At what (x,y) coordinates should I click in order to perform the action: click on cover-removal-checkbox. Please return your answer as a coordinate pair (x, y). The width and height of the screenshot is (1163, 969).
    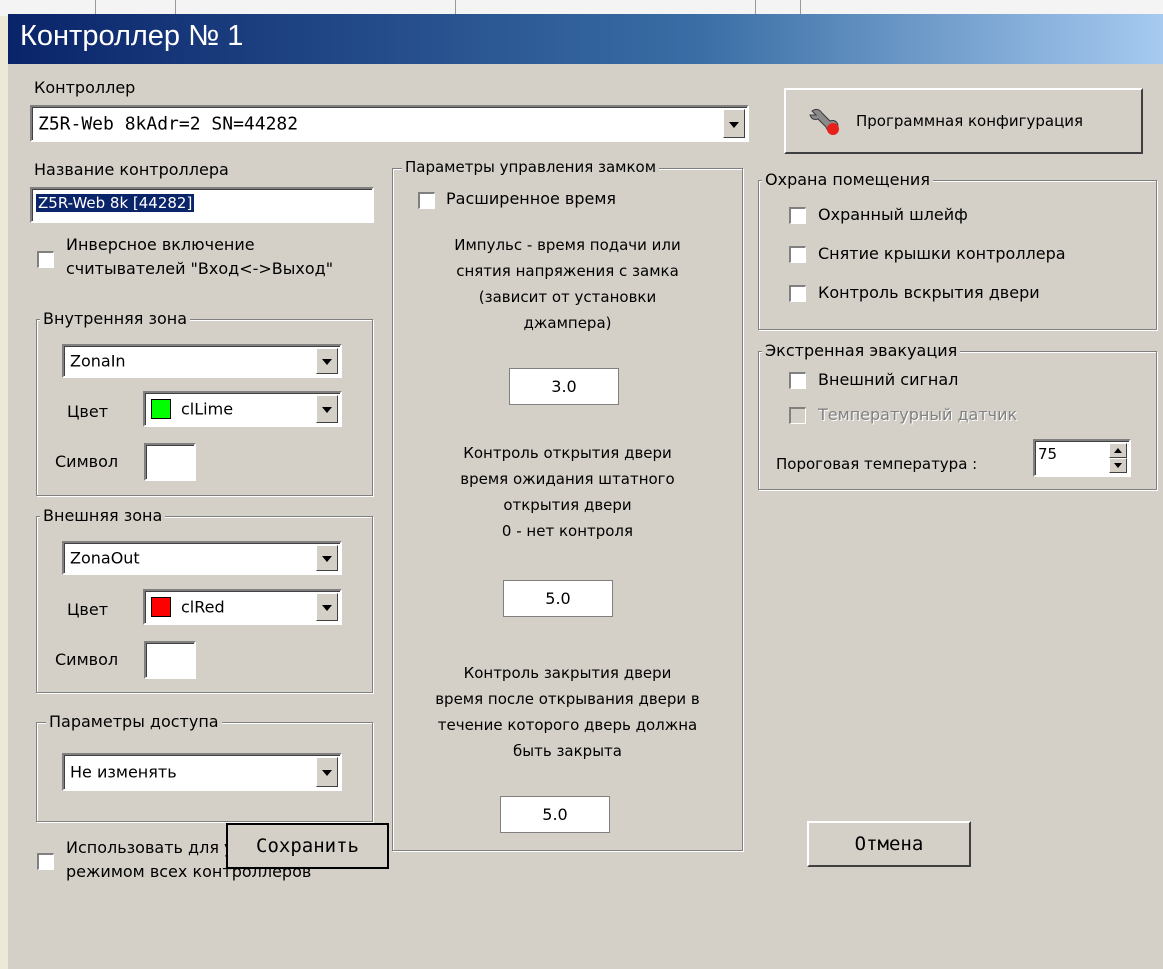
    Looking at the image, I should click on (797, 254).